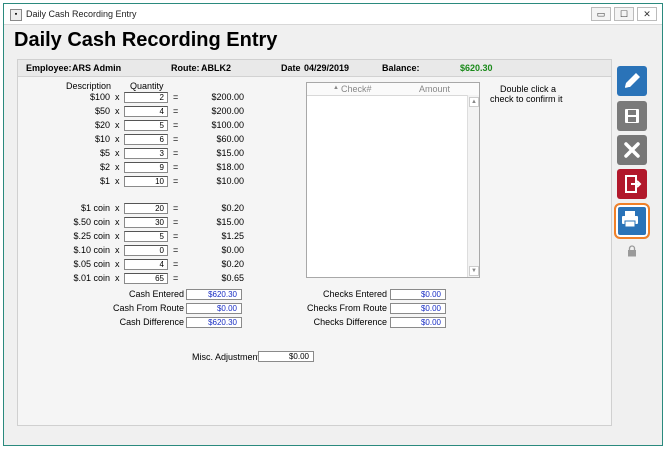 The image size is (670, 456). I want to click on denomination-label: $.05 coin, so click(91, 264).